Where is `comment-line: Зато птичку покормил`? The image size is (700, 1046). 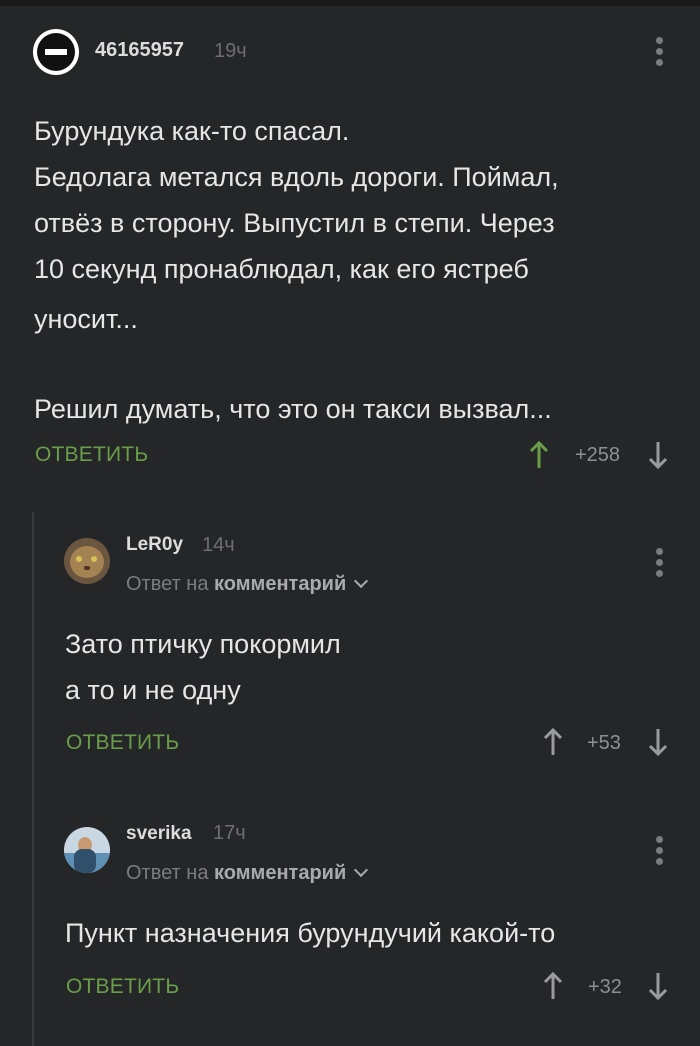
comment-line: Зато птичку покормил is located at coordinates (203, 644).